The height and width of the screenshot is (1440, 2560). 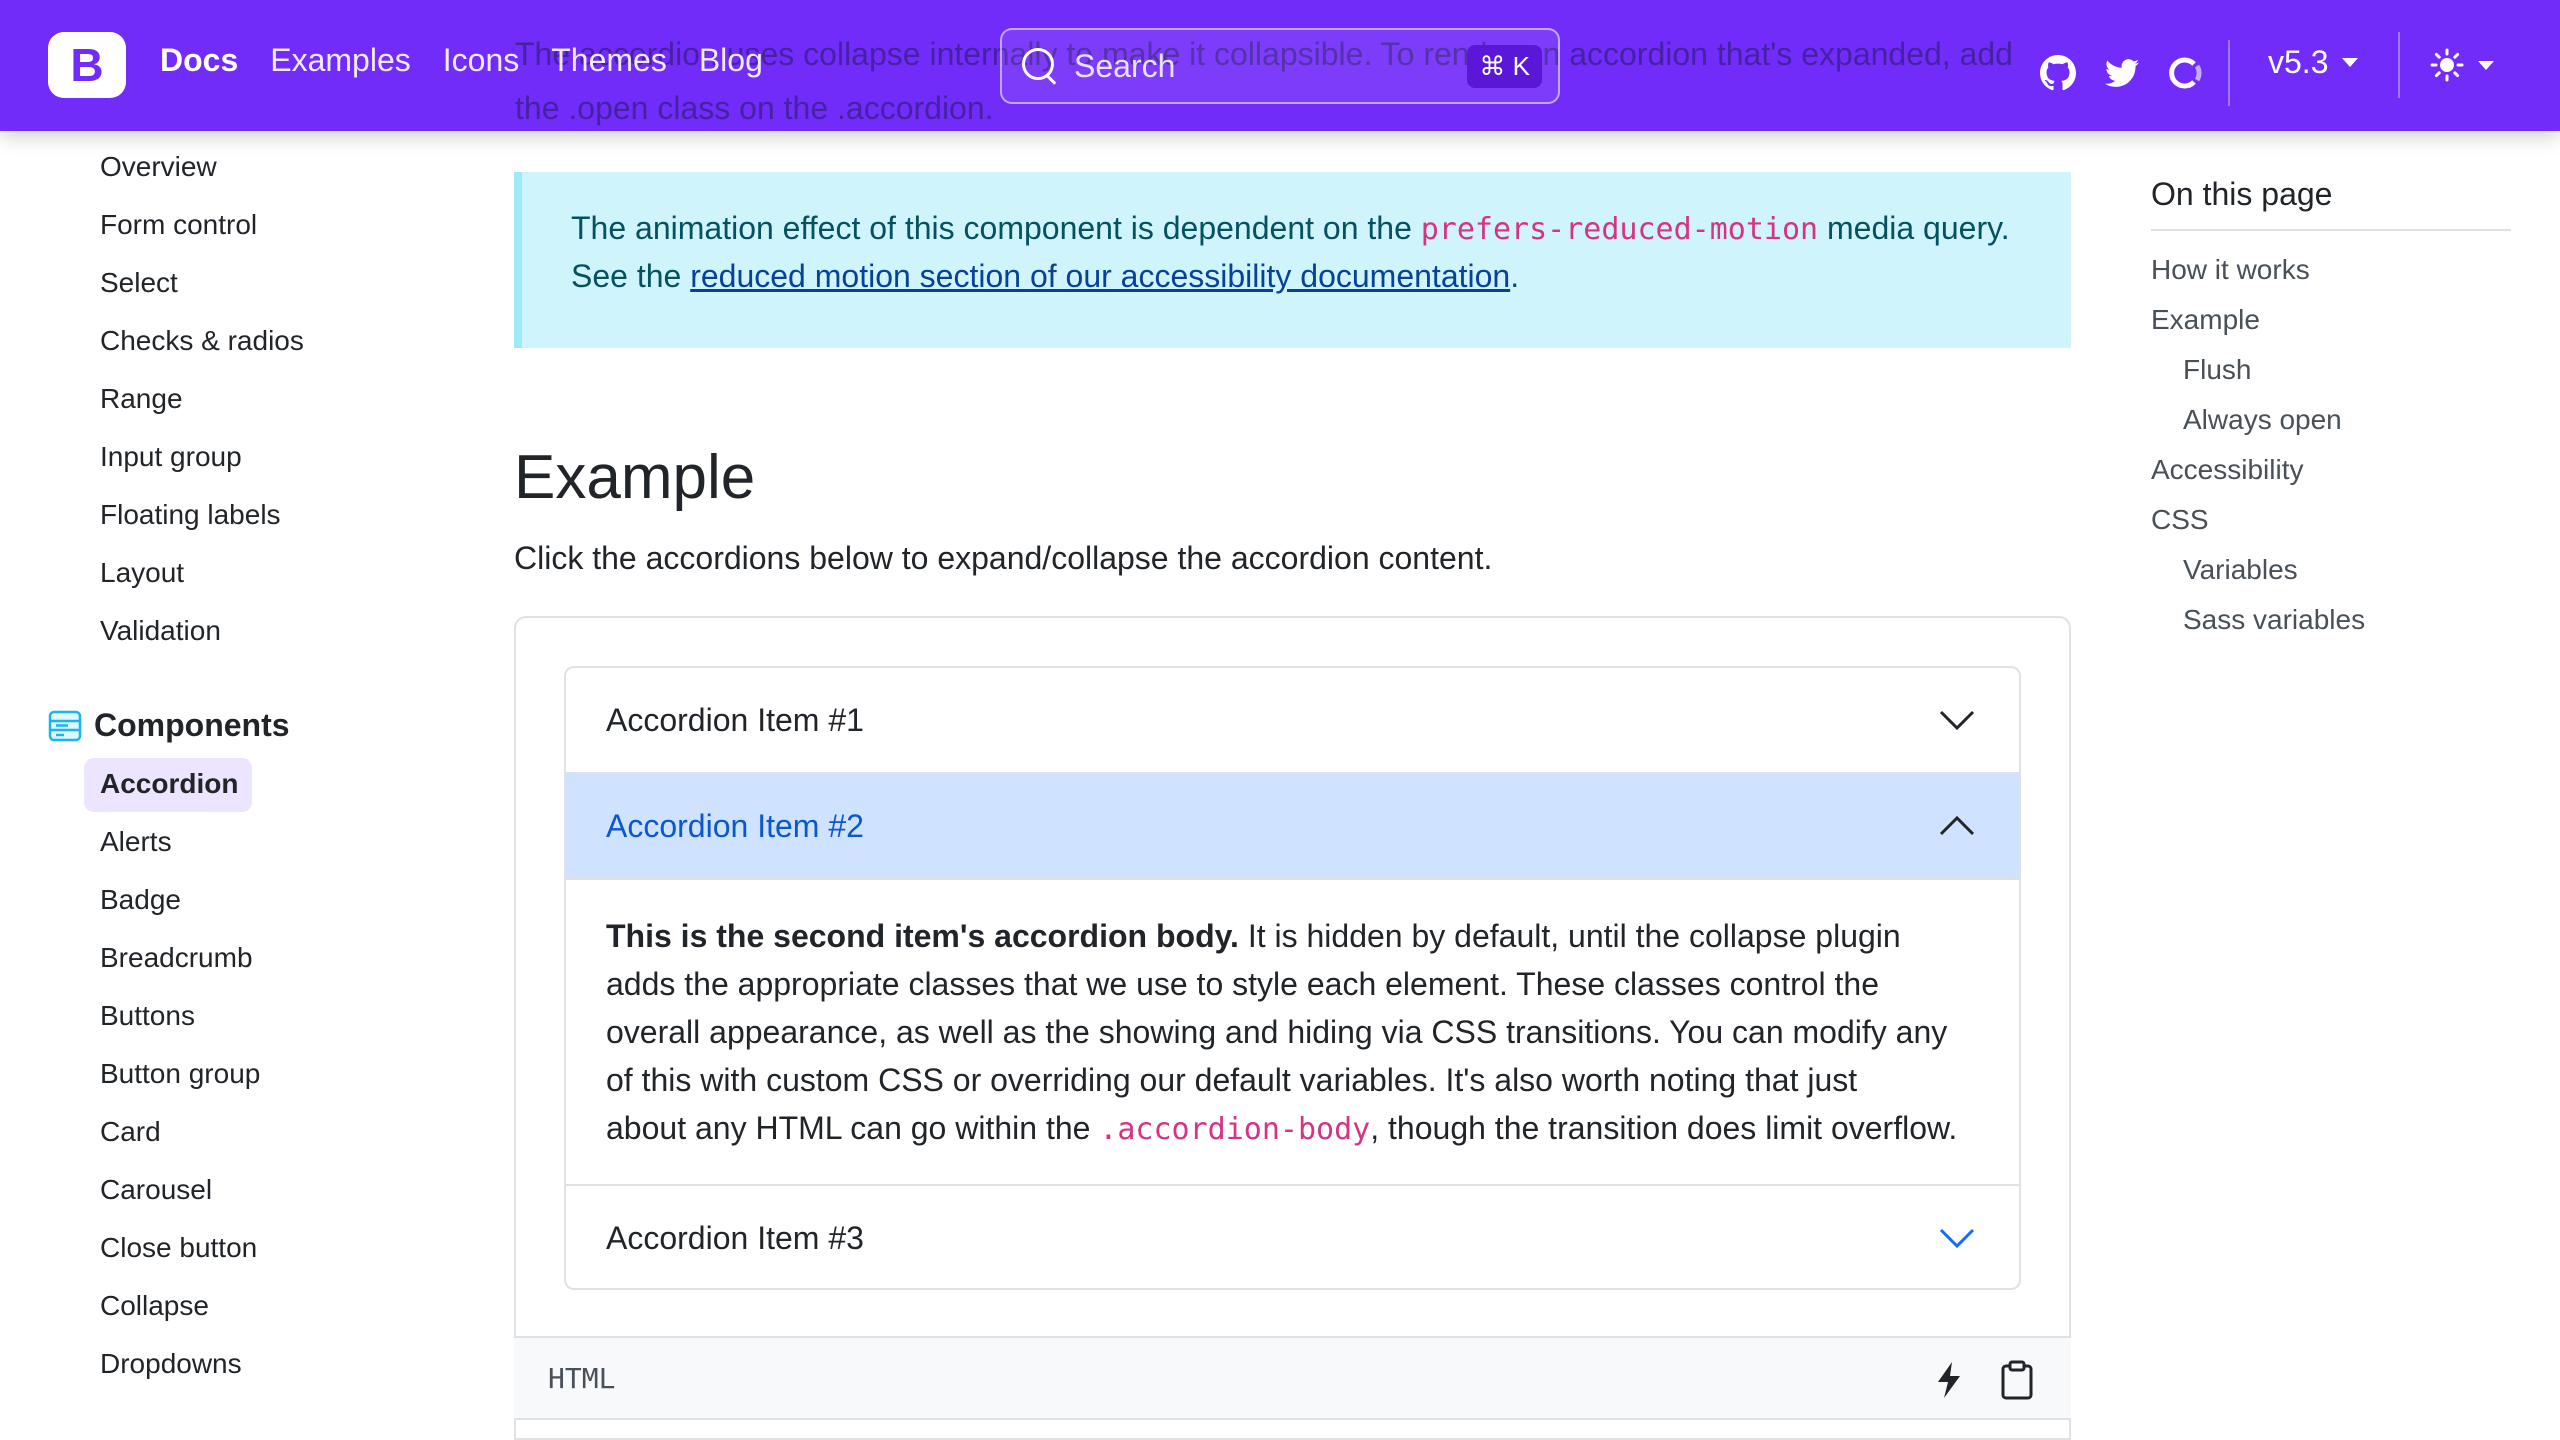 What do you see at coordinates (154, 1306) in the screenshot?
I see `sidebar-item-collapse: Collapse` at bounding box center [154, 1306].